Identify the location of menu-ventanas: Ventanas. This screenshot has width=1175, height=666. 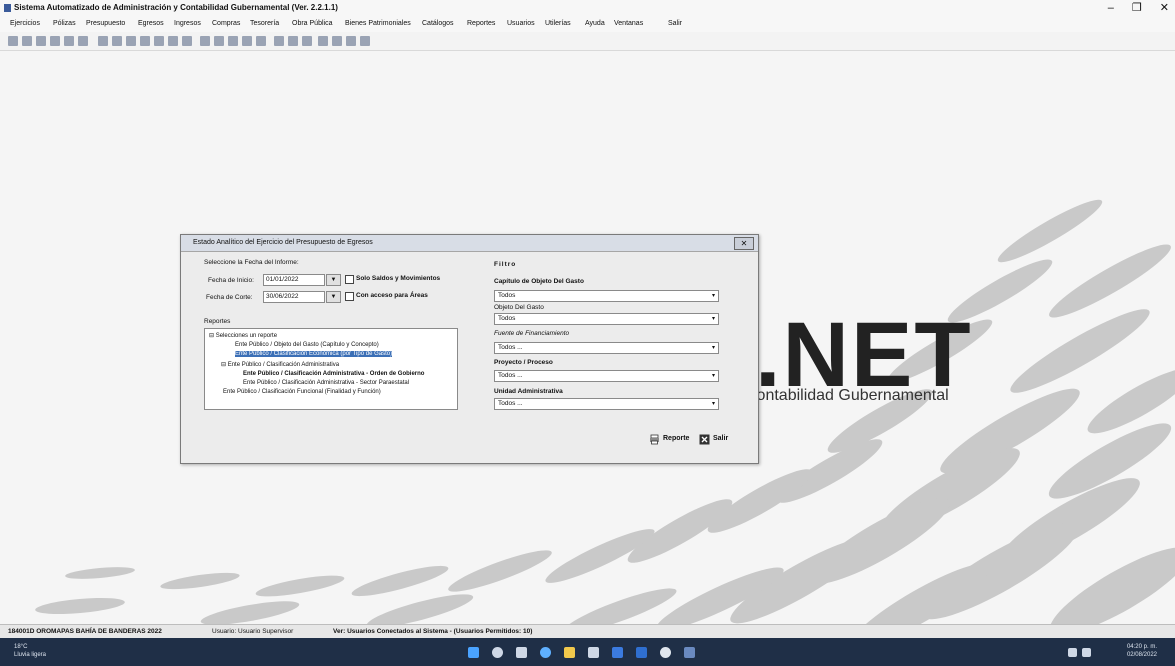
(628, 24).